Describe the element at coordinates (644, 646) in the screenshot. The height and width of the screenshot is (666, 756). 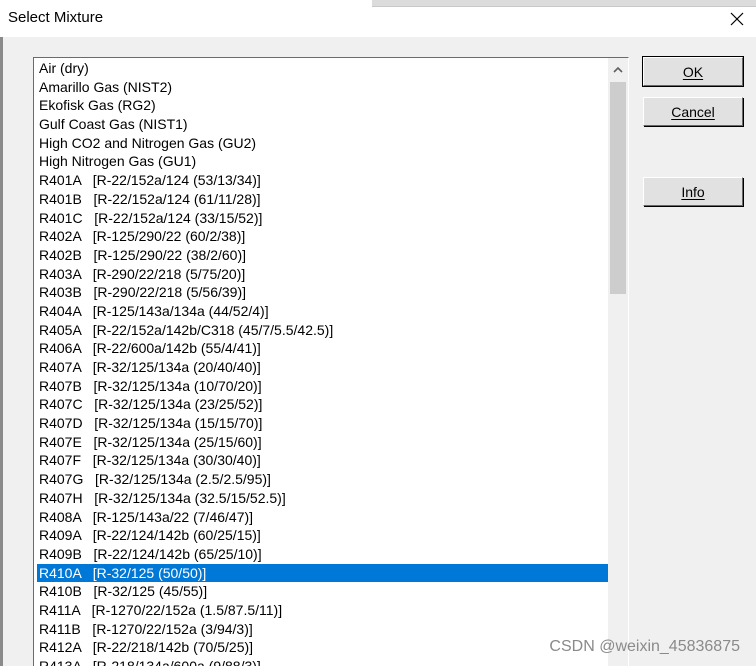
I see `watermark: CSDN @weixin_45836875` at that location.